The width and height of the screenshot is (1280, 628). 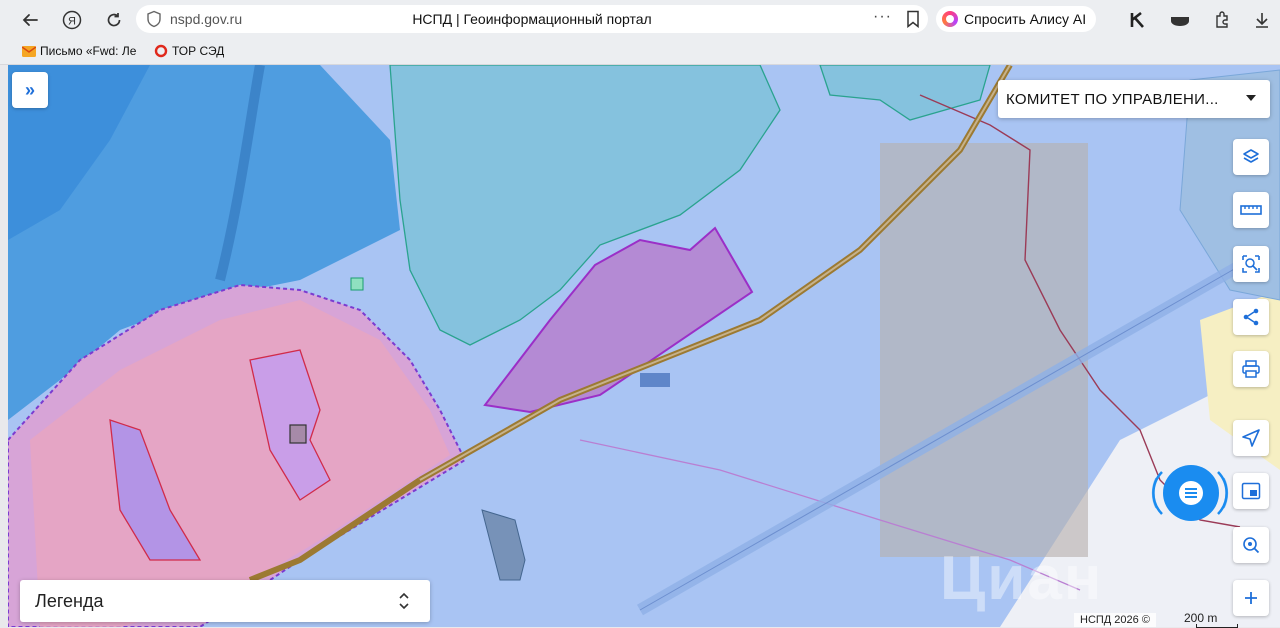 I want to click on chat-widget, so click(x=1190, y=493).